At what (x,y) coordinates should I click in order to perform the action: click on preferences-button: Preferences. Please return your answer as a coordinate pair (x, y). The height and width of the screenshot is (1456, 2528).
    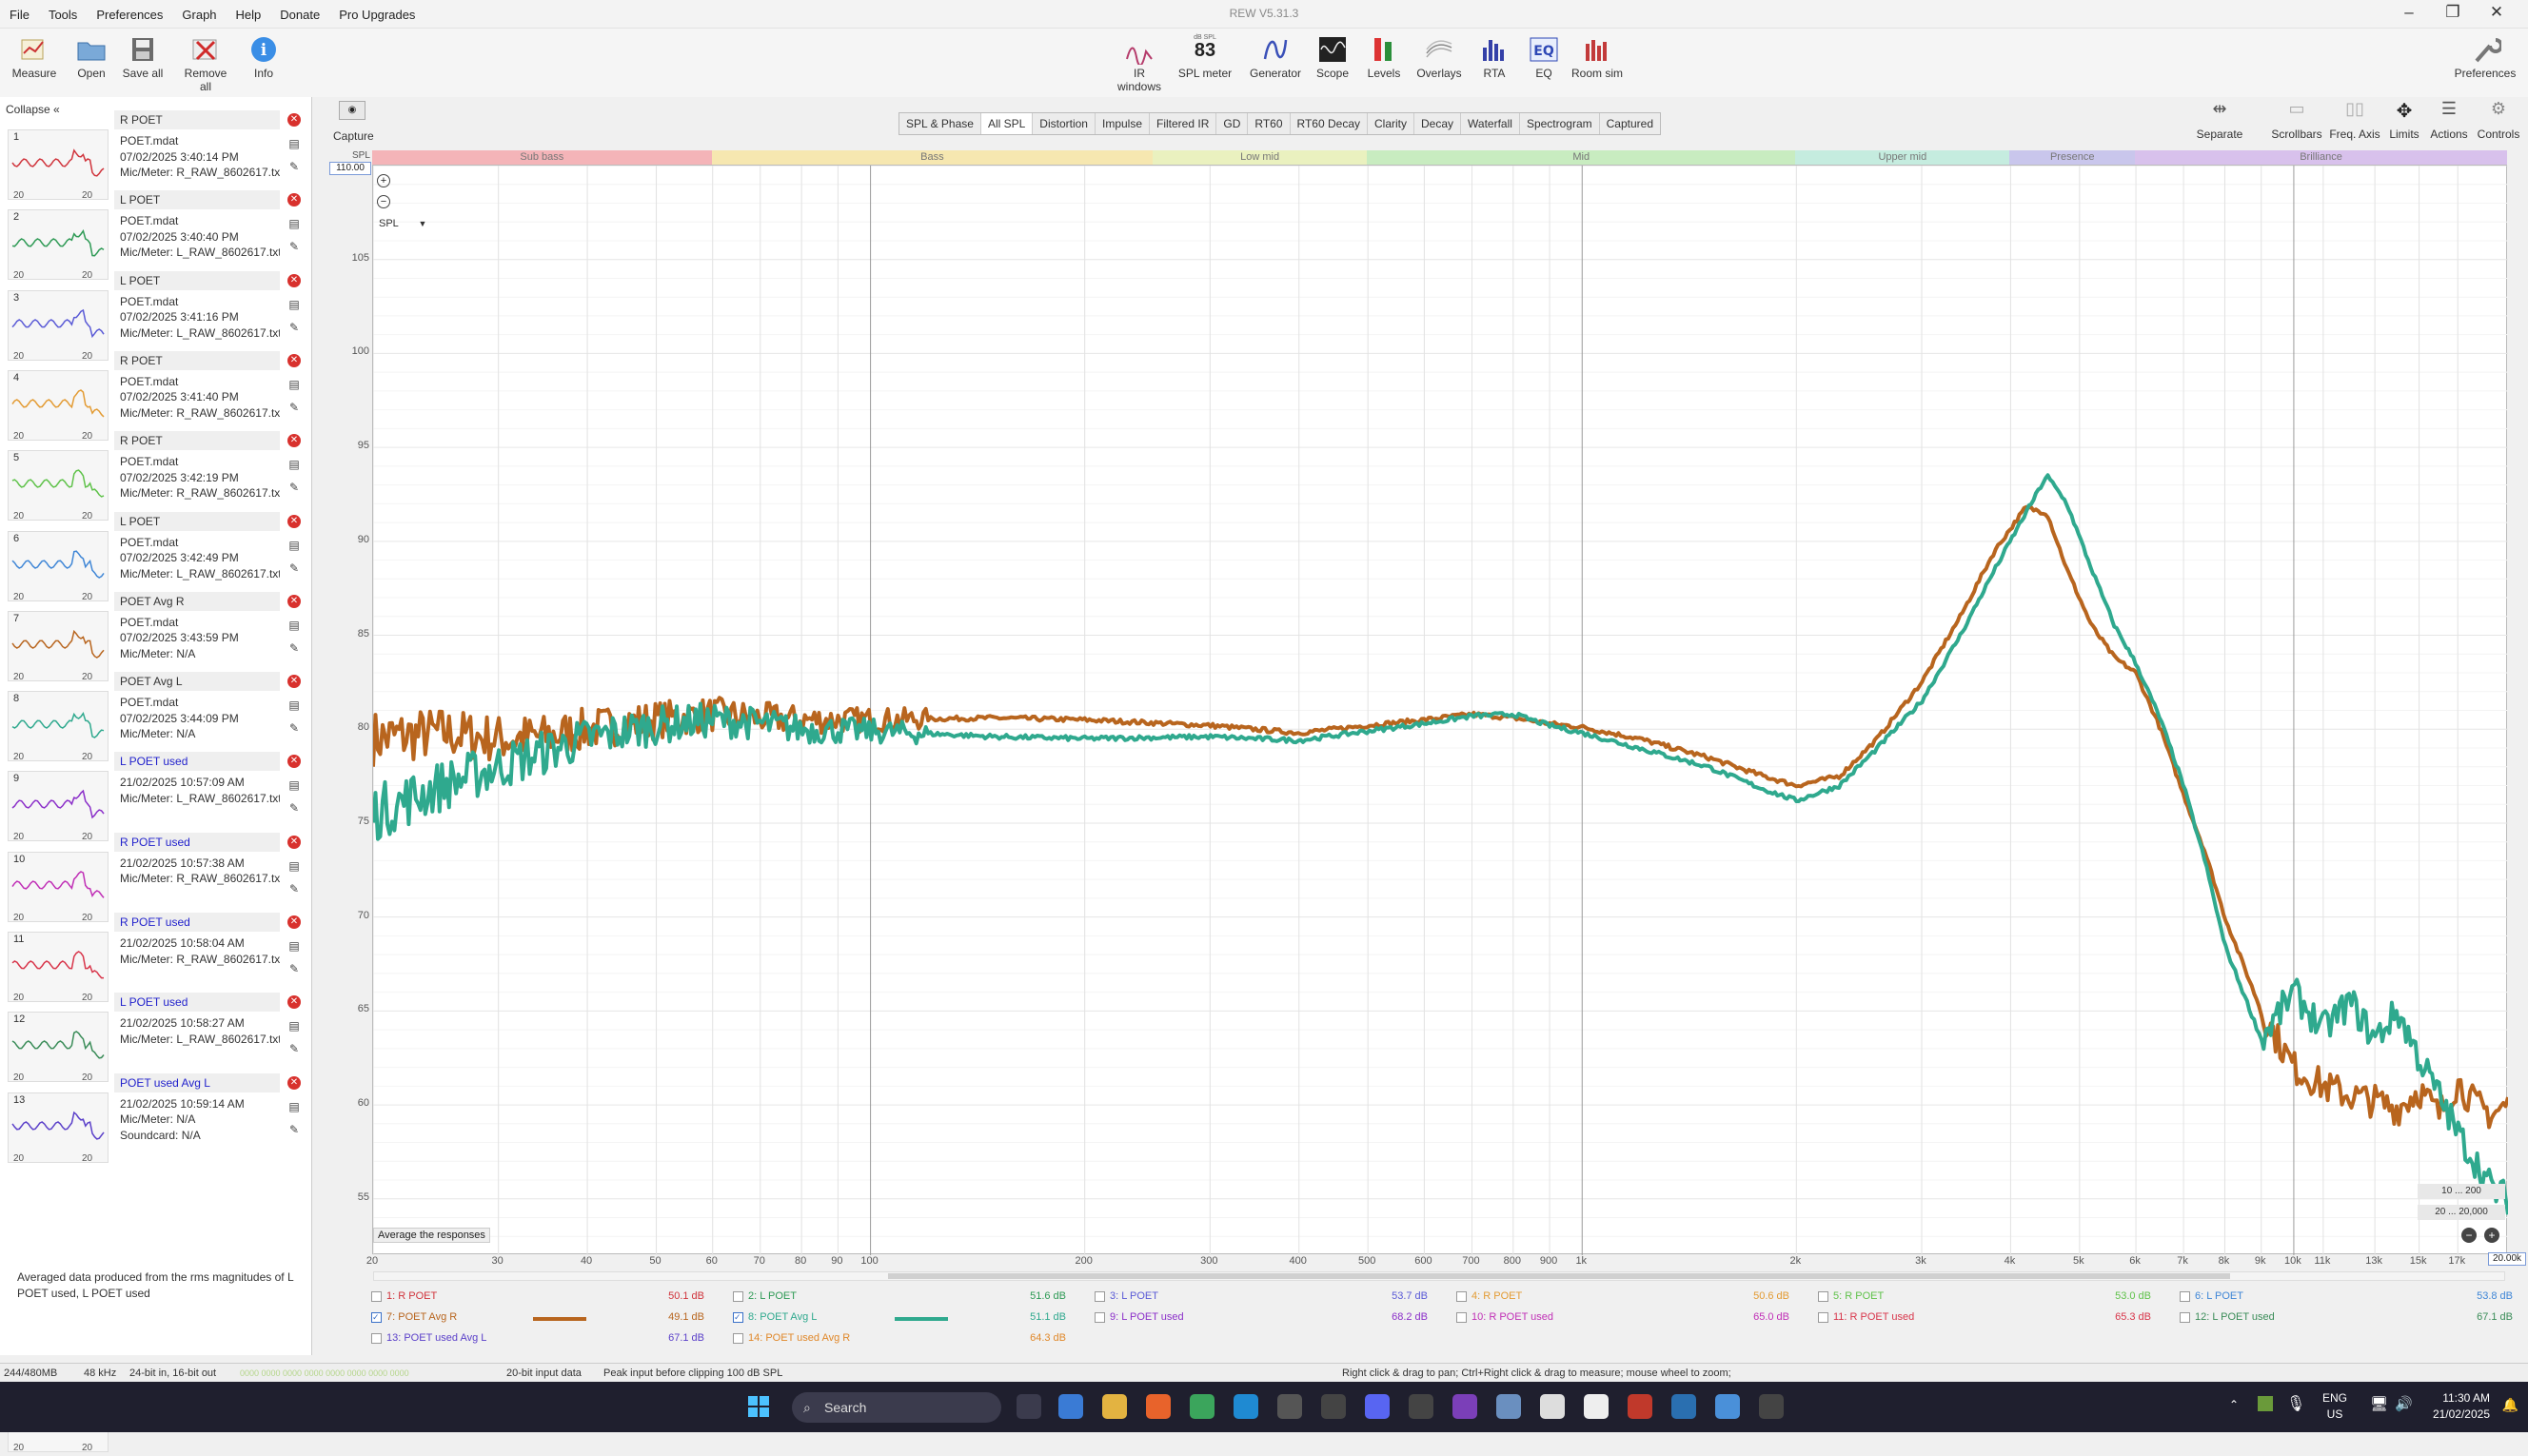
    Looking at the image, I should click on (2485, 57).